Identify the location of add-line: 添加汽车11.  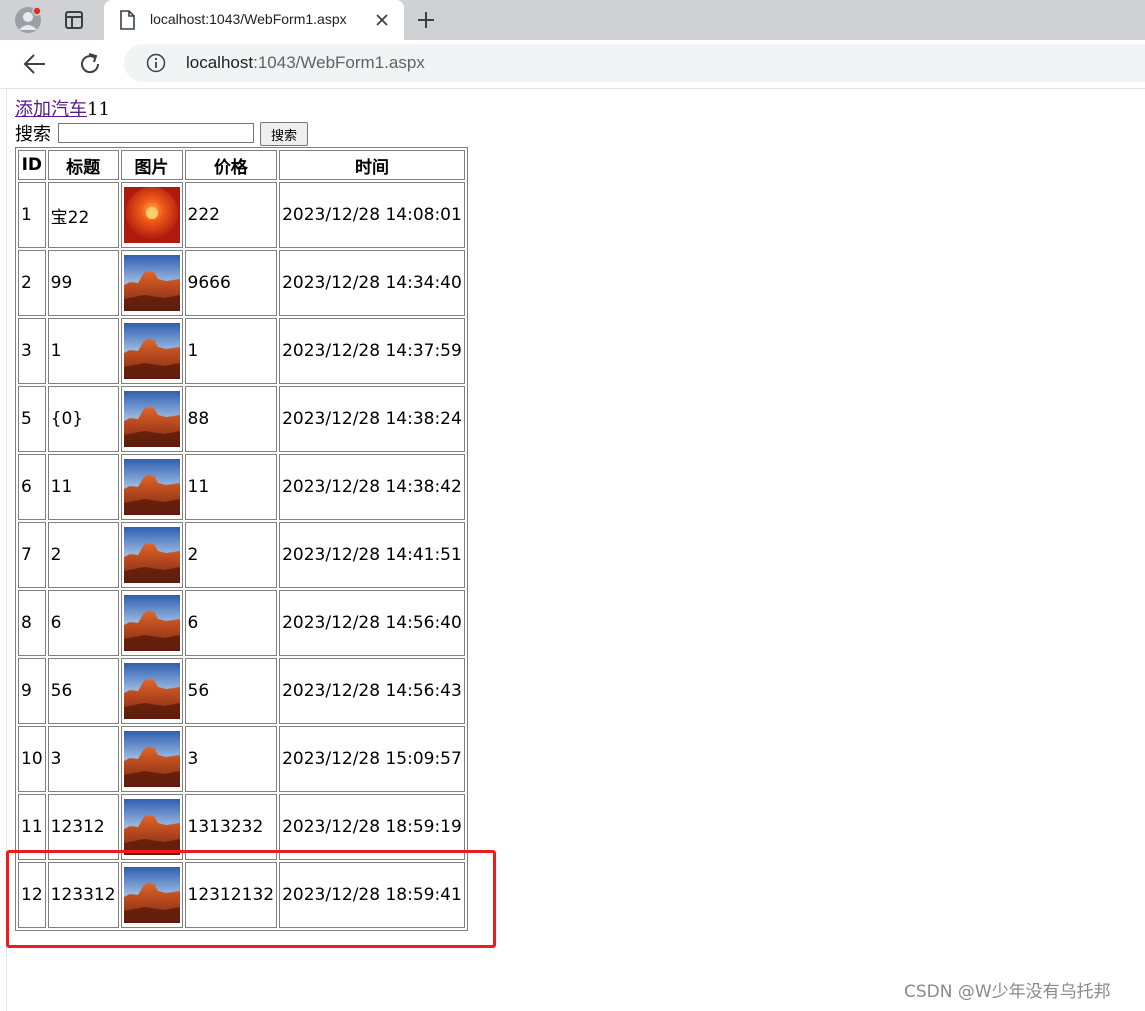
(62, 110).